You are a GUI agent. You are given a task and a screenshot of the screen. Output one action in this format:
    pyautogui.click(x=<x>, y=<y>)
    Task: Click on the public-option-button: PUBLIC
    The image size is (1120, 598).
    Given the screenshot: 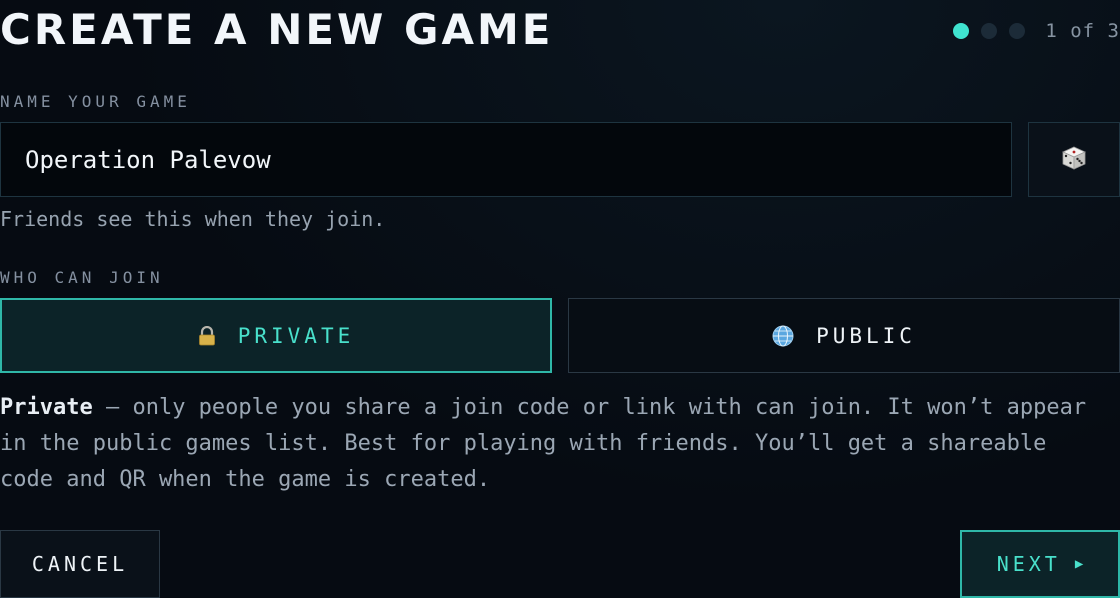 What is the action you would take?
    pyautogui.click(x=844, y=335)
    